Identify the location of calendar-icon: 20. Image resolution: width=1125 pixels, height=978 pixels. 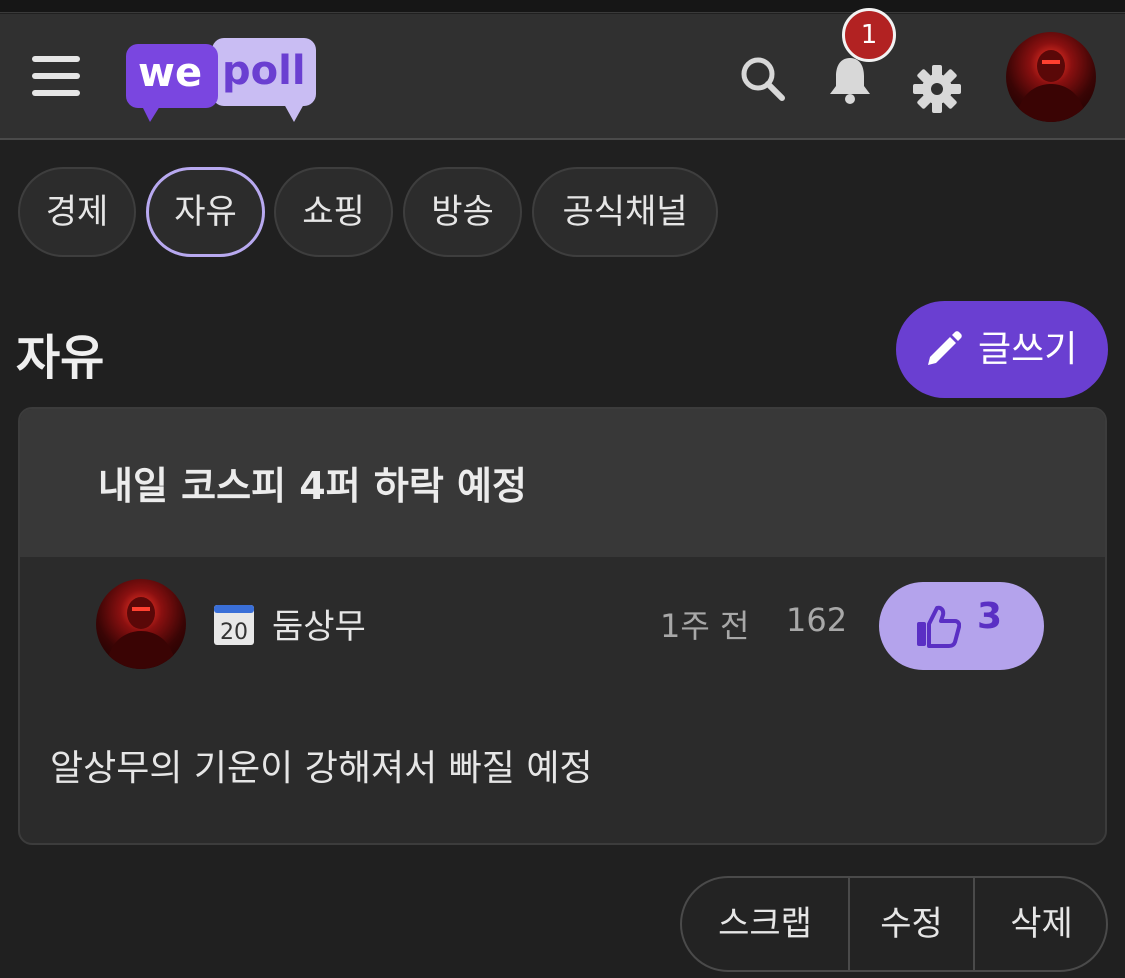
(234, 625).